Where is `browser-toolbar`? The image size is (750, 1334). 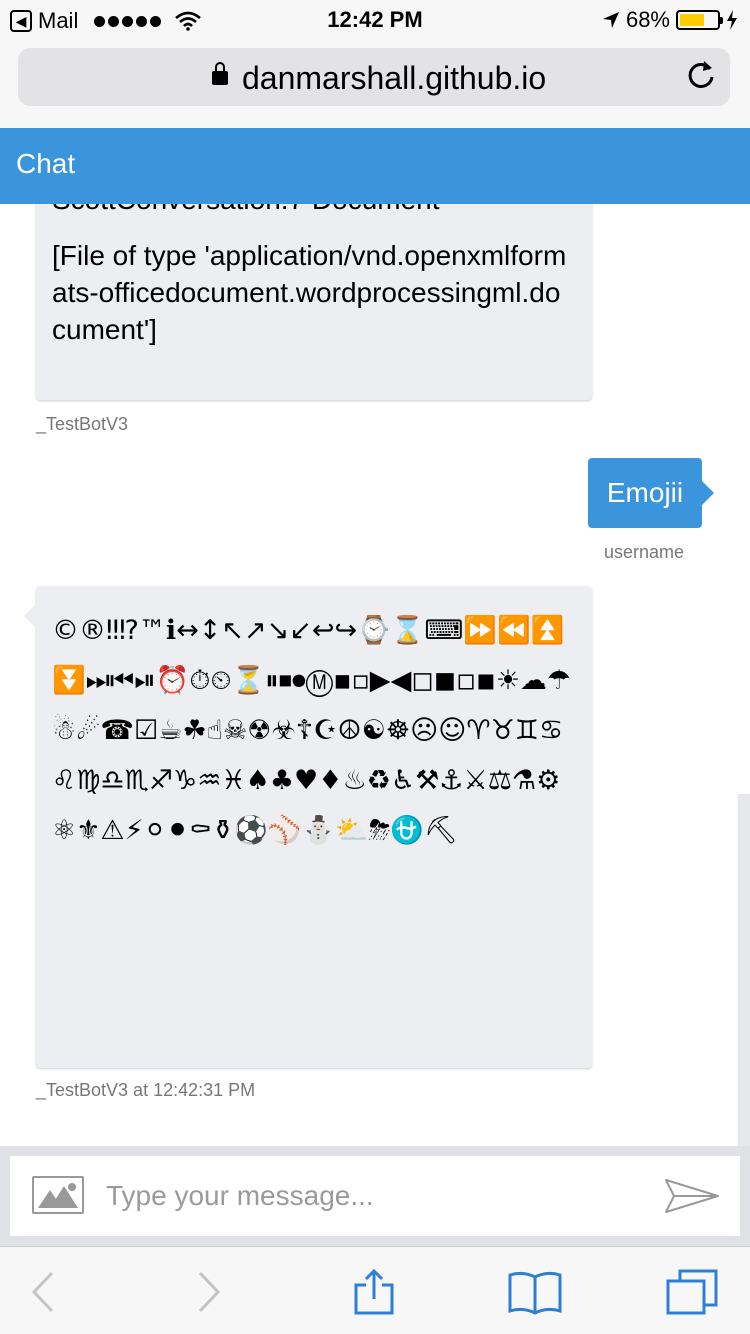 browser-toolbar is located at coordinates (375, 1290).